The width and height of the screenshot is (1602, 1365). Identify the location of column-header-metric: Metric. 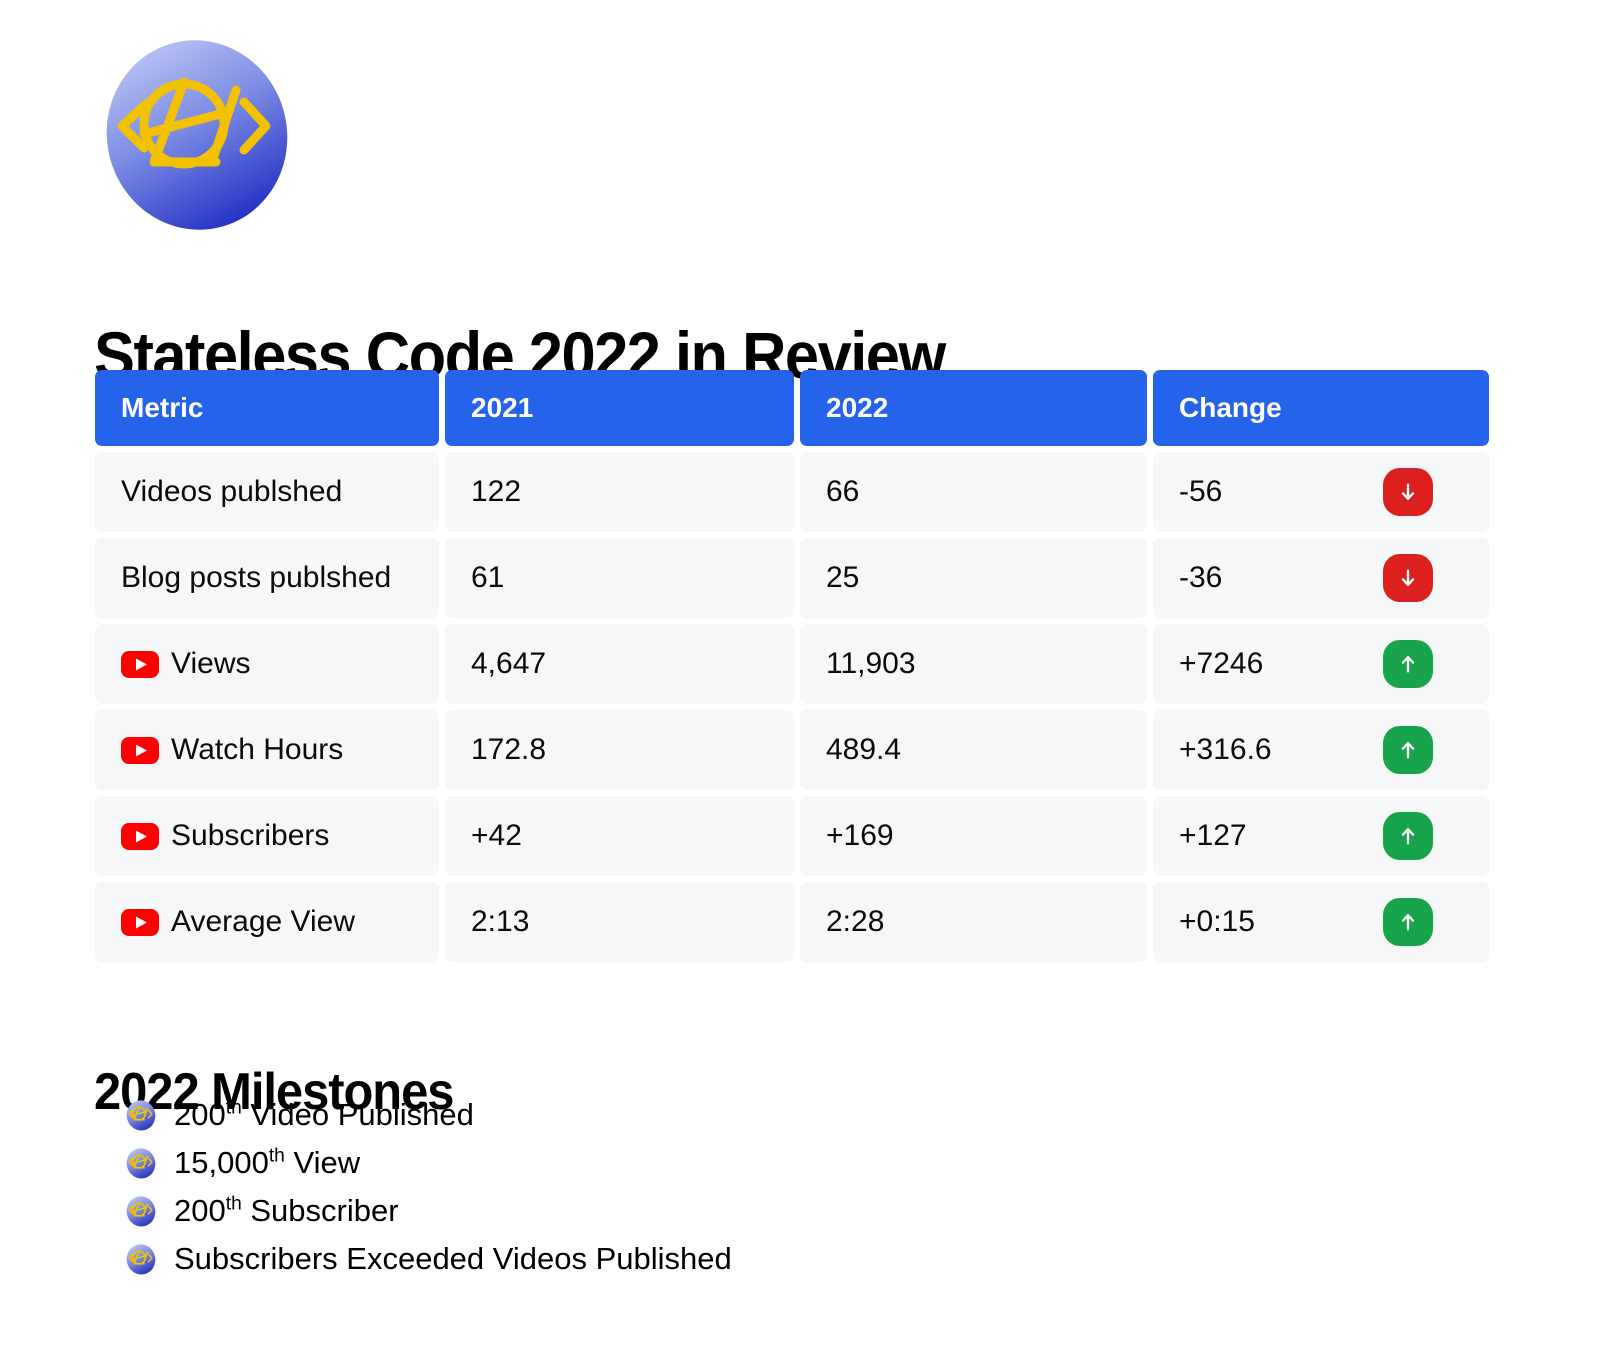
(267, 408).